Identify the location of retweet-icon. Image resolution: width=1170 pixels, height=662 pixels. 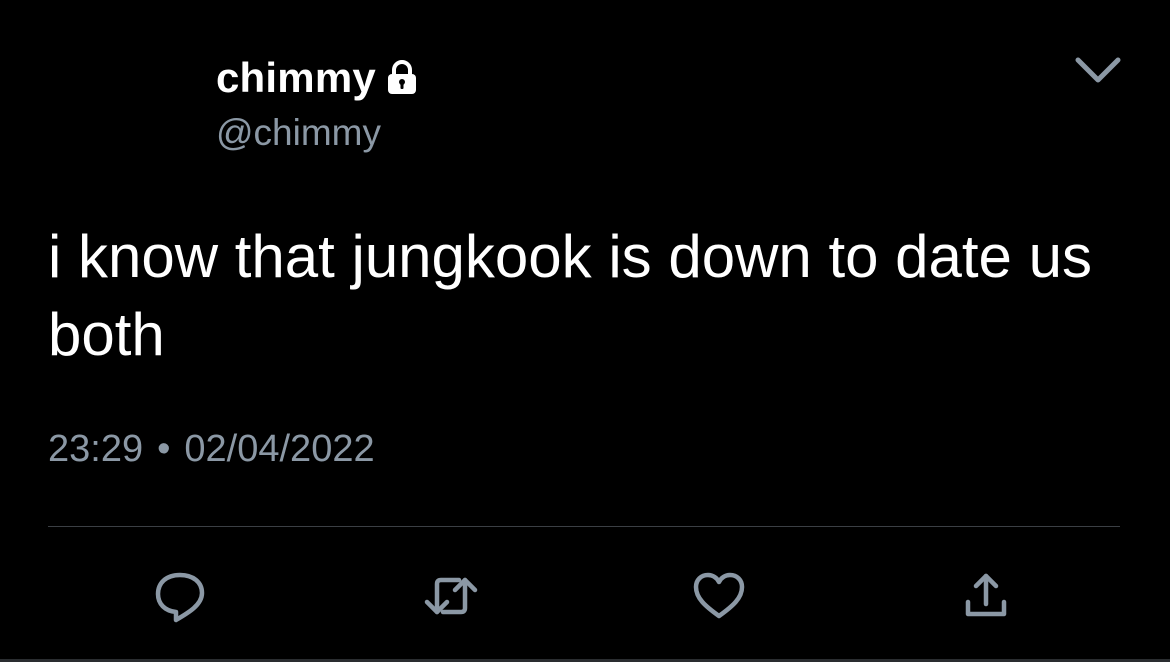
(451, 596).